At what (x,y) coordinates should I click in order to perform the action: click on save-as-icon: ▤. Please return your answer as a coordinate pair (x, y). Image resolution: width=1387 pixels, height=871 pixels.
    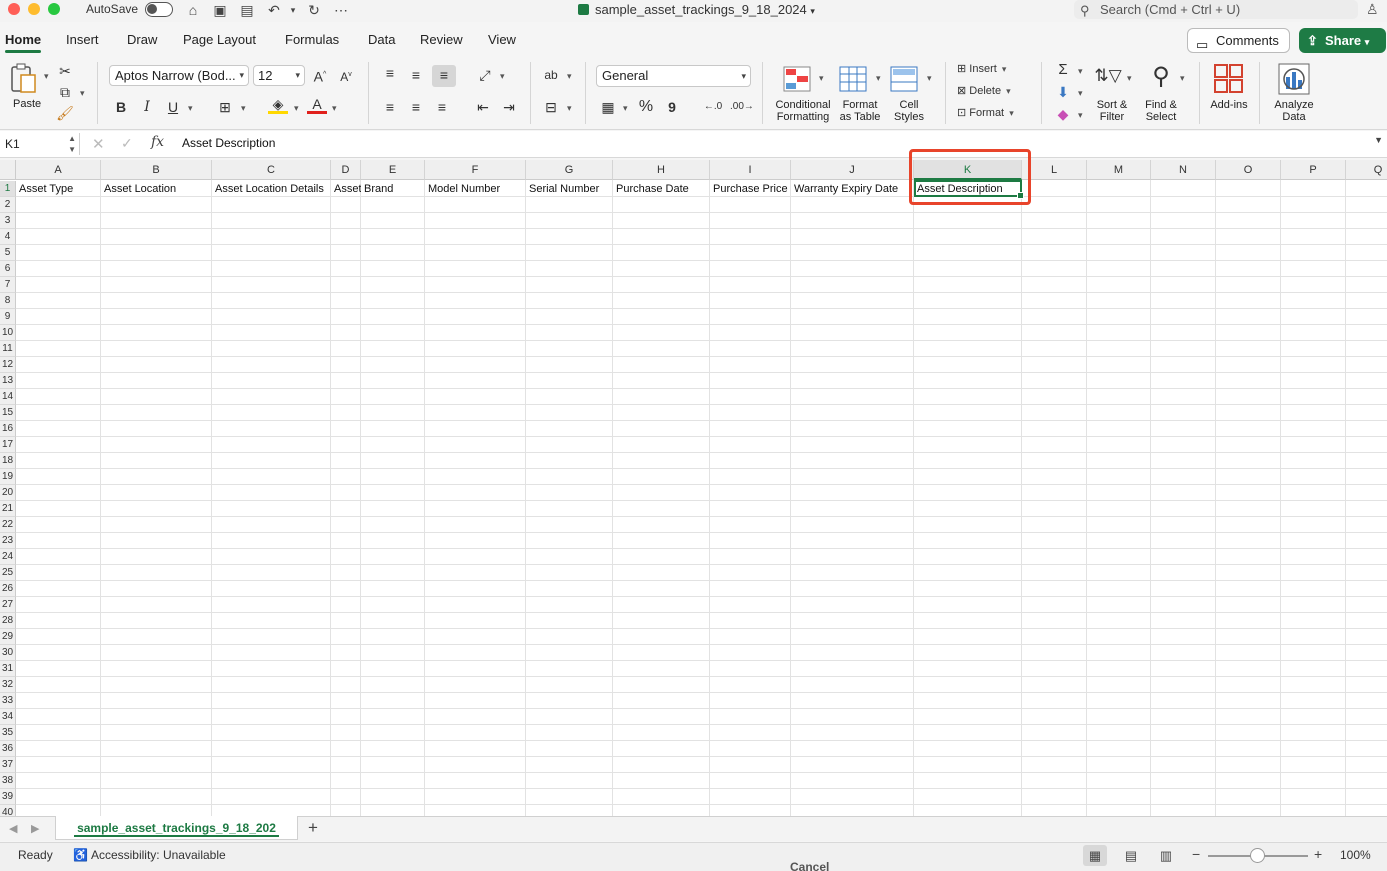
    Looking at the image, I should click on (247, 10).